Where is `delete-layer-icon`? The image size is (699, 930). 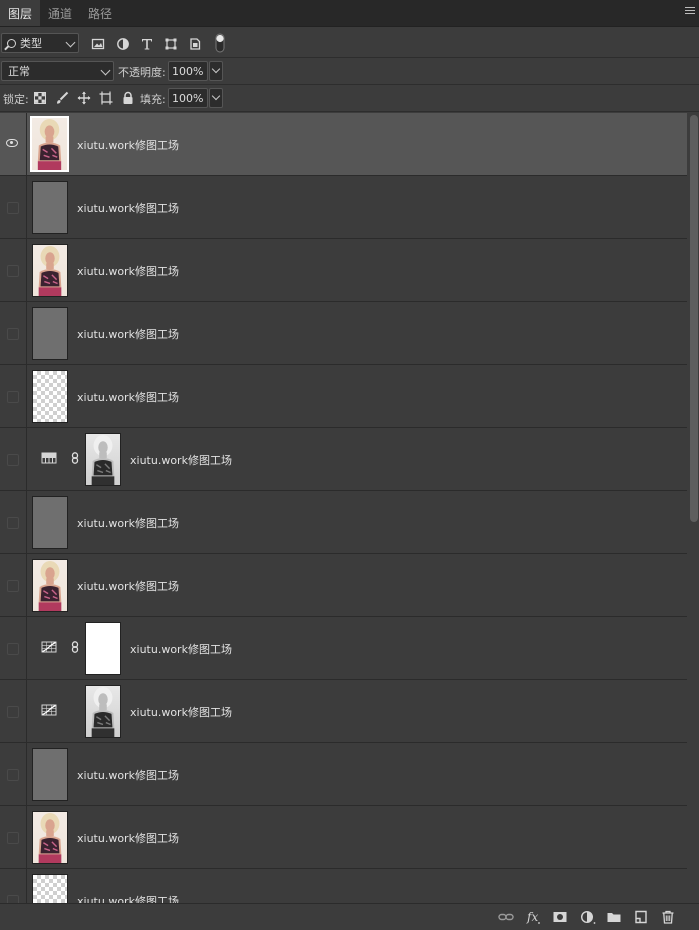 delete-layer-icon is located at coordinates (668, 917).